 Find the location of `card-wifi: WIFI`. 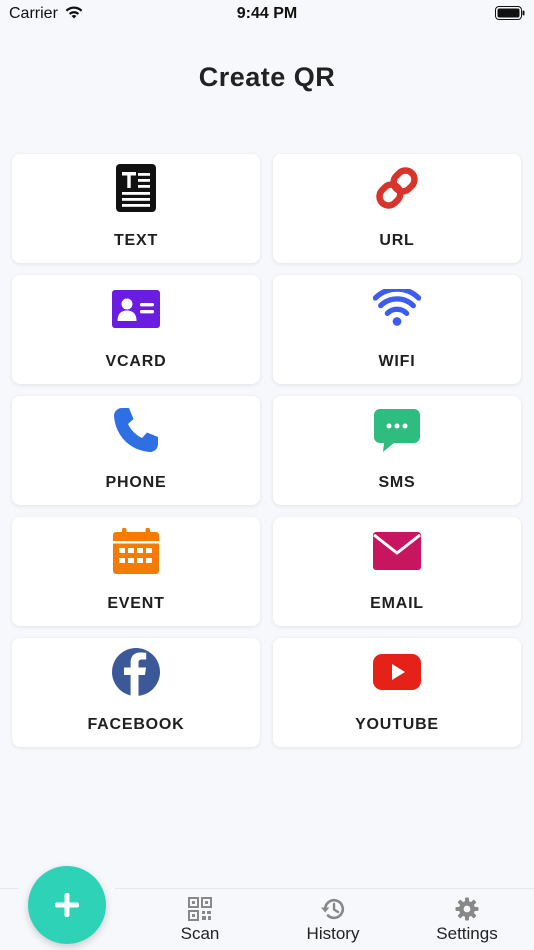

card-wifi: WIFI is located at coordinates (397, 329).